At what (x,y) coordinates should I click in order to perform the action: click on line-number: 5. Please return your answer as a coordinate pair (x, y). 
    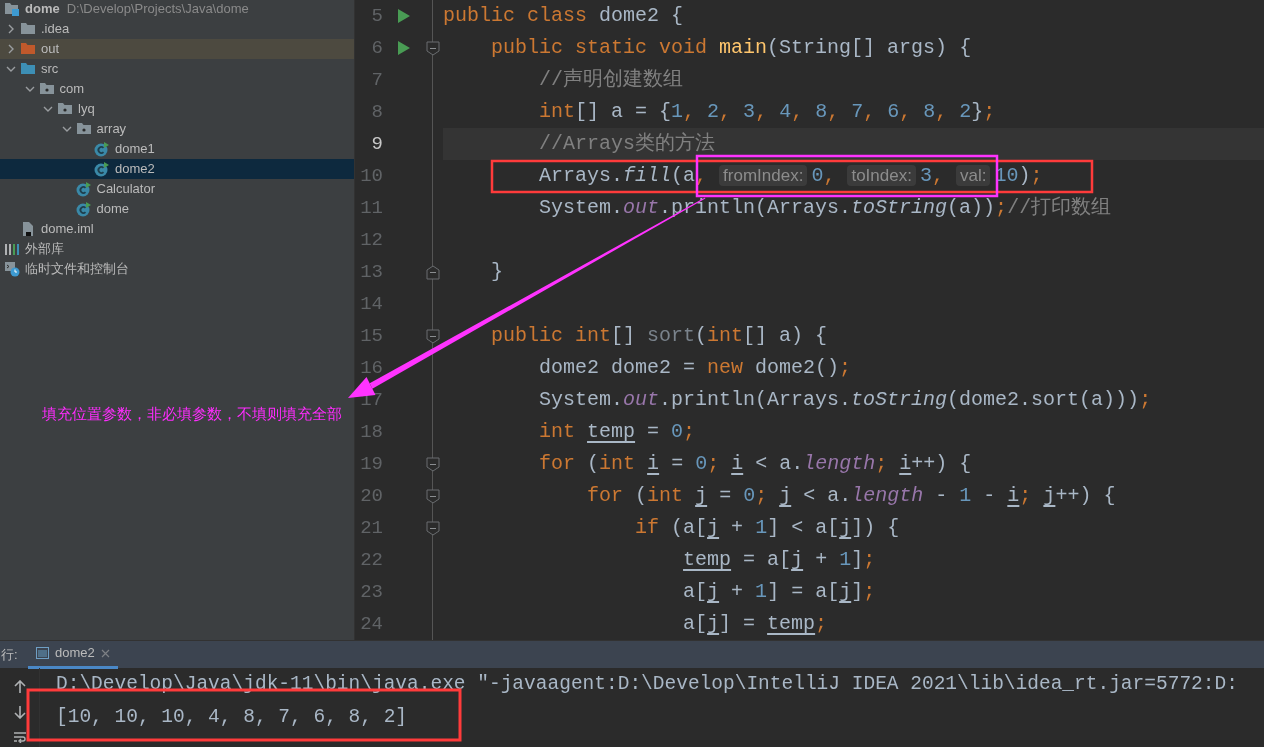
    Looking at the image, I should click on (376, 16).